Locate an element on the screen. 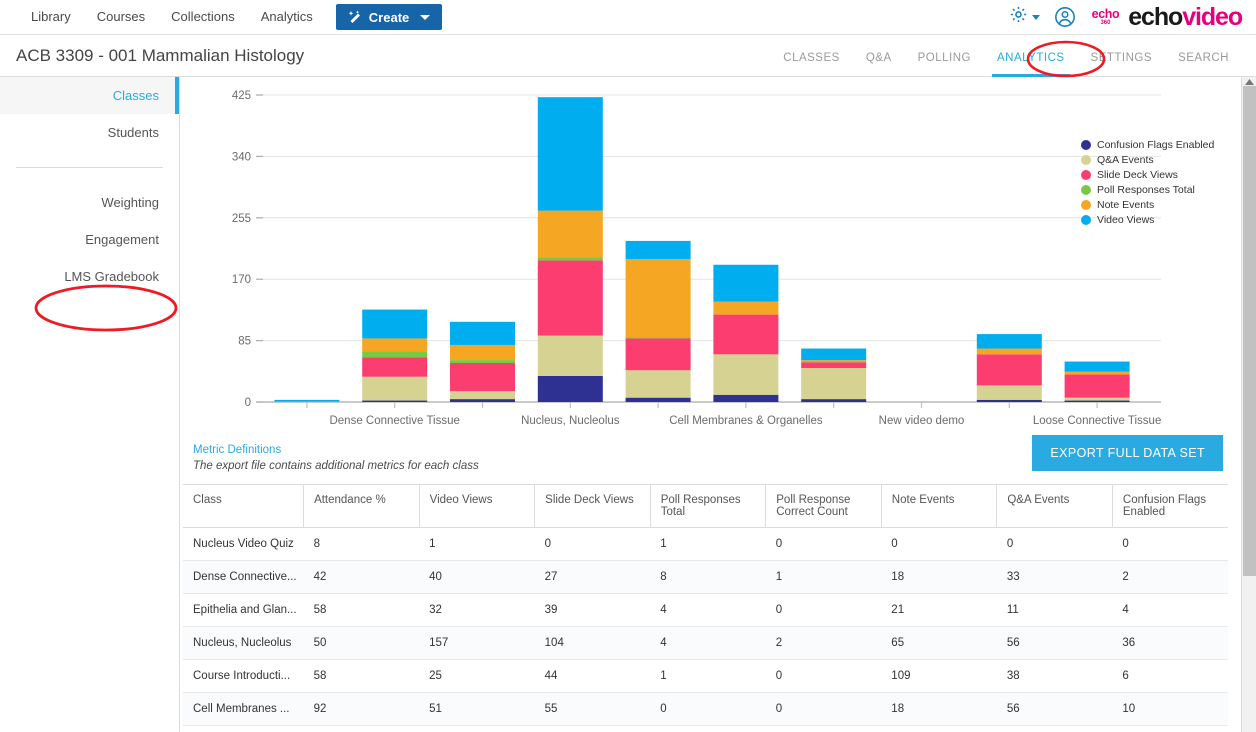 This screenshot has width=1256, height=732. column-header-attendance: Attendance % is located at coordinates (361, 506).